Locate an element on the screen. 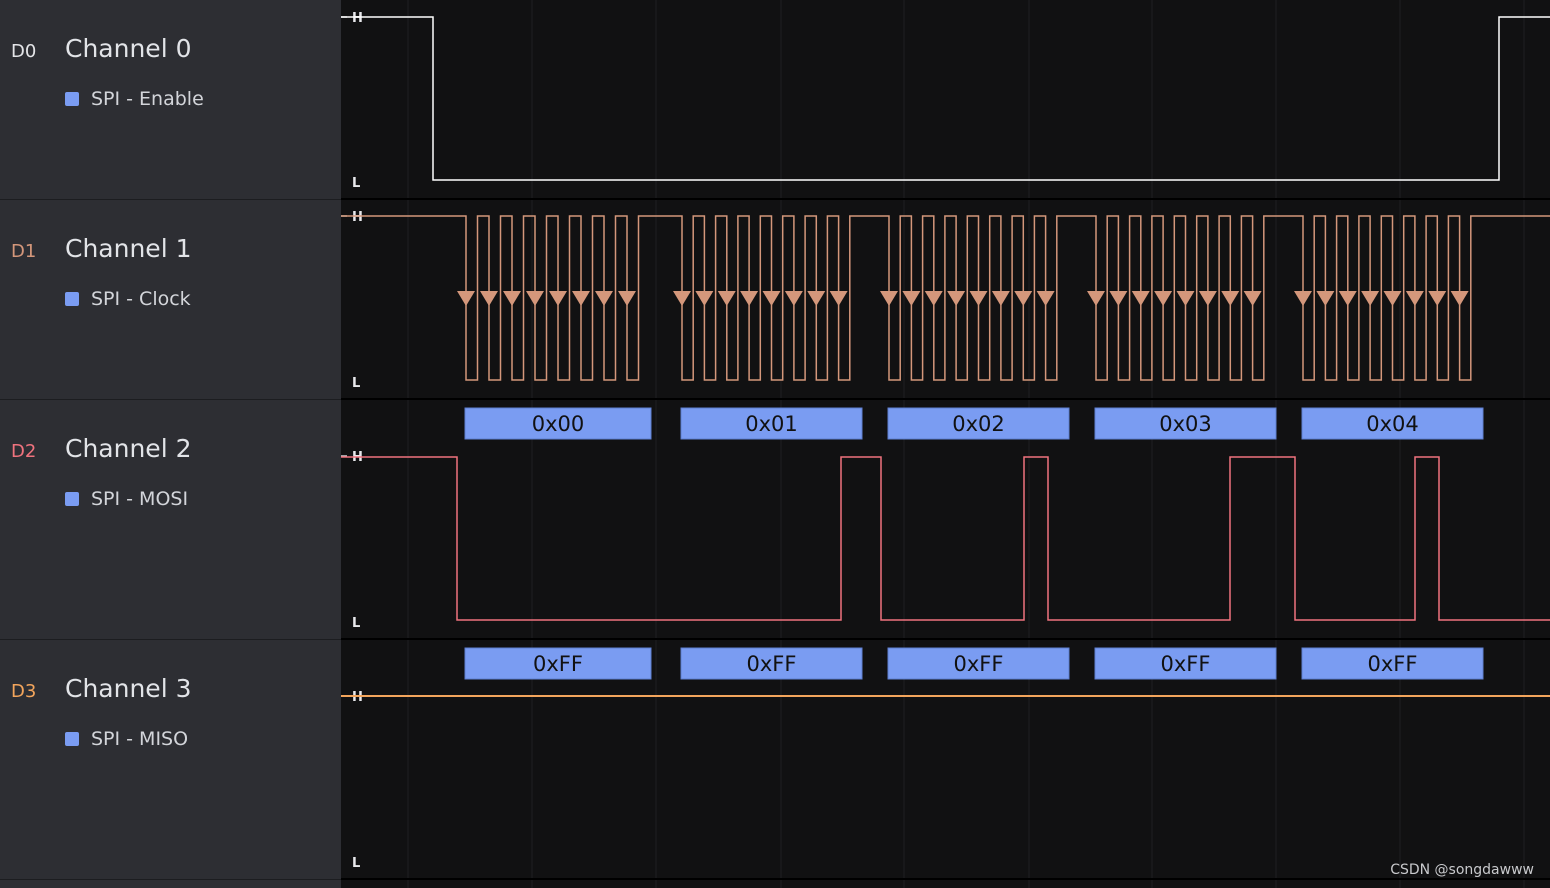  channel-name: Channel 2 is located at coordinates (128, 448).